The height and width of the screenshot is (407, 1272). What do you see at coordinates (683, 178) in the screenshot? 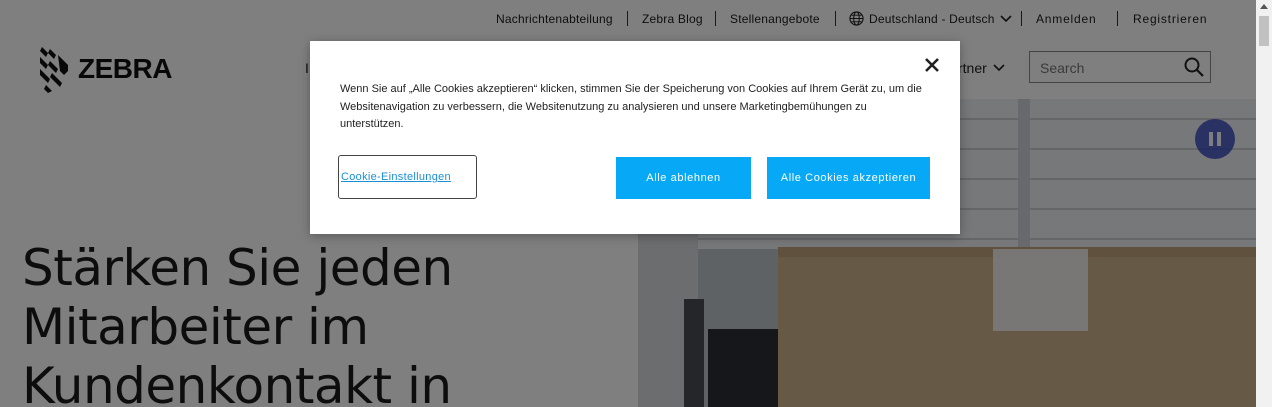
I see `reject-all-button: Alle ablehnen` at bounding box center [683, 178].